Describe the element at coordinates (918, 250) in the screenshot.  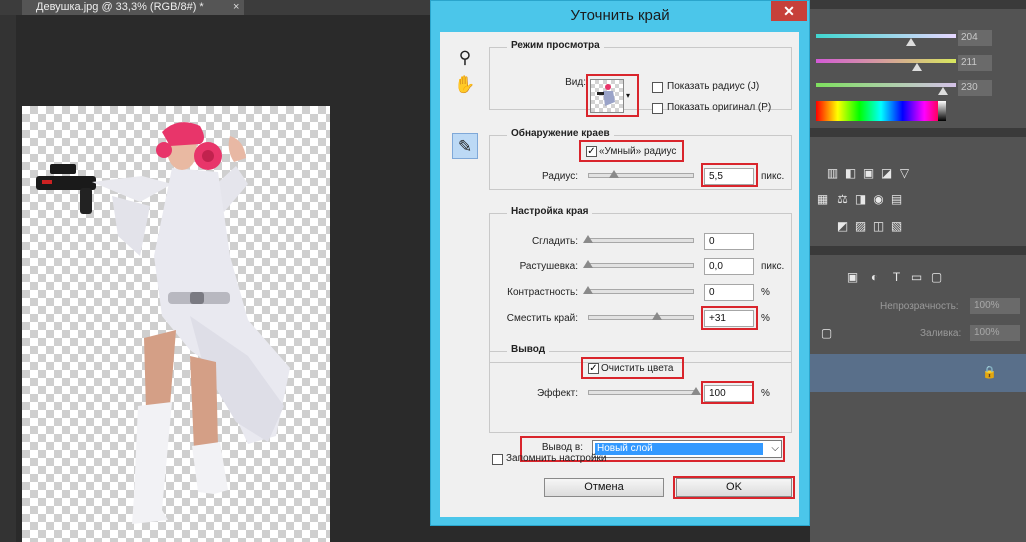
I see `layers-header-bar` at that location.